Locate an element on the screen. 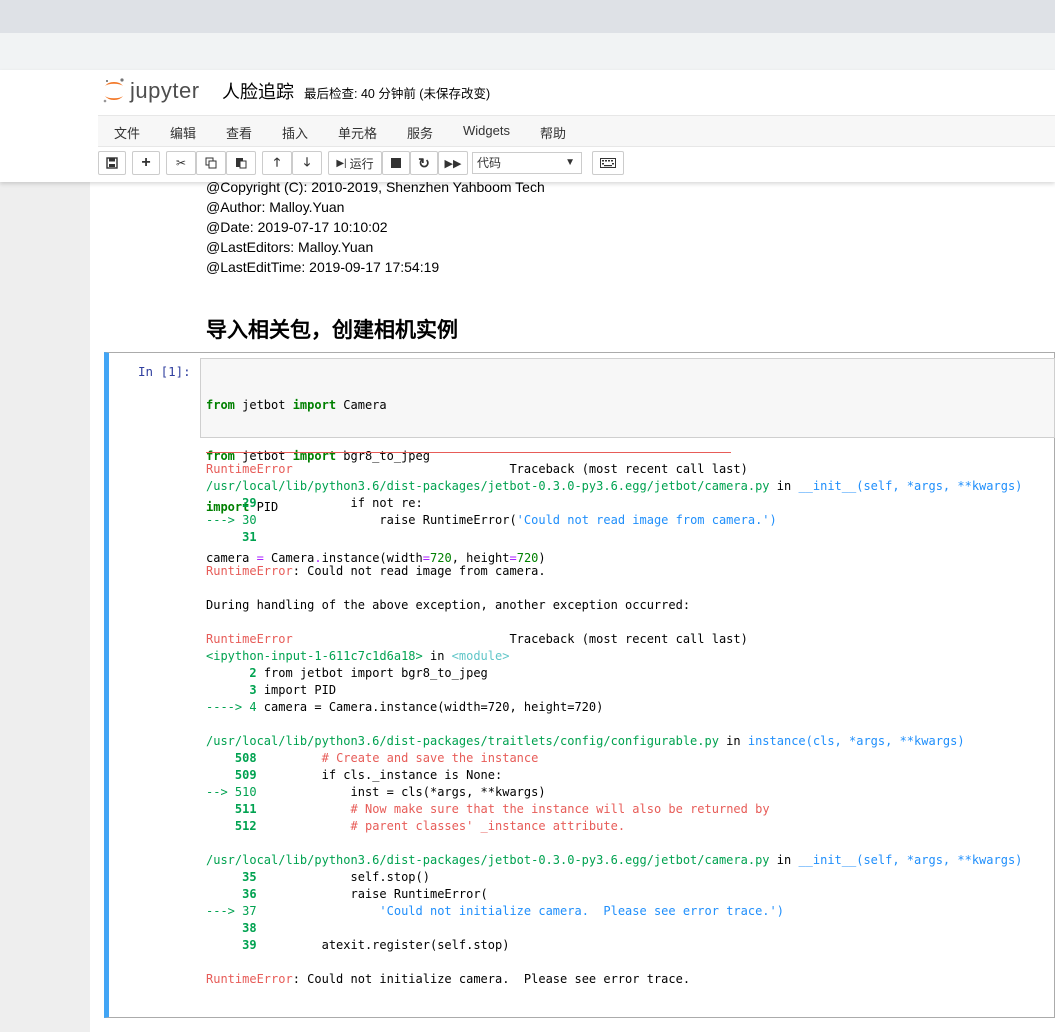 The image size is (1055, 1032). browser-address-bar is located at coordinates (527, 52).